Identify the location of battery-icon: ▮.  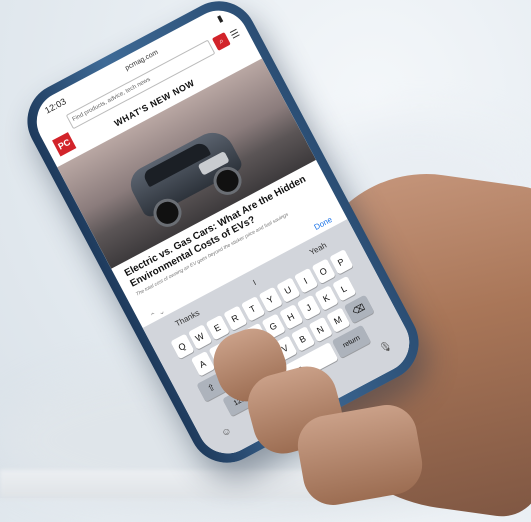
(220, 18).